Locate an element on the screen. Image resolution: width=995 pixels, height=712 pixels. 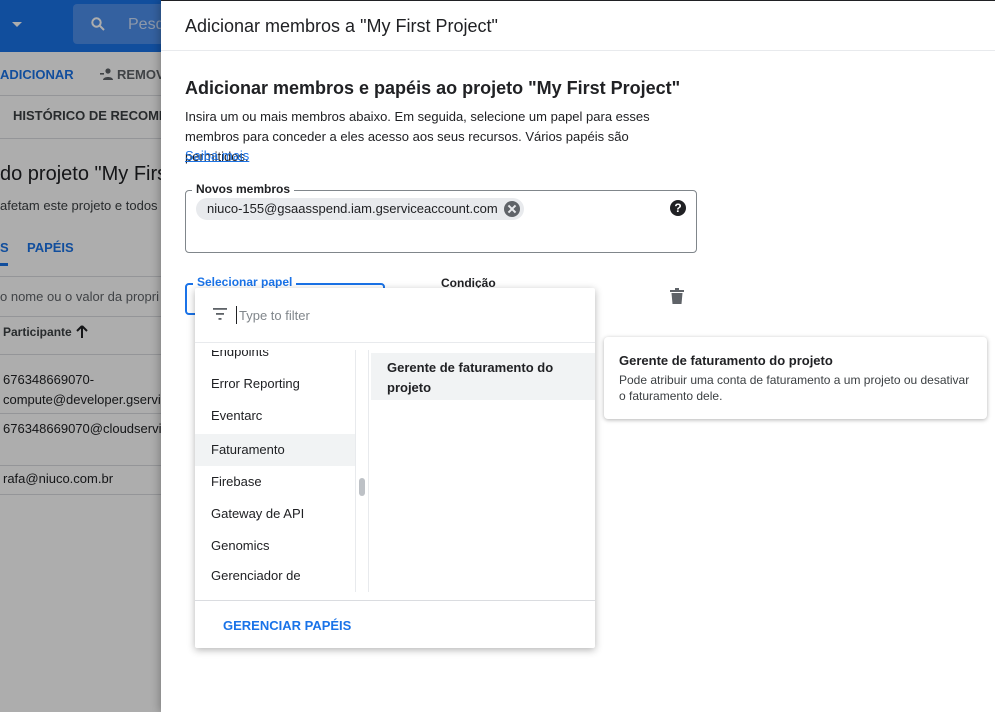
role-list: Gerente de faturamento do projeto is located at coordinates (483, 471).